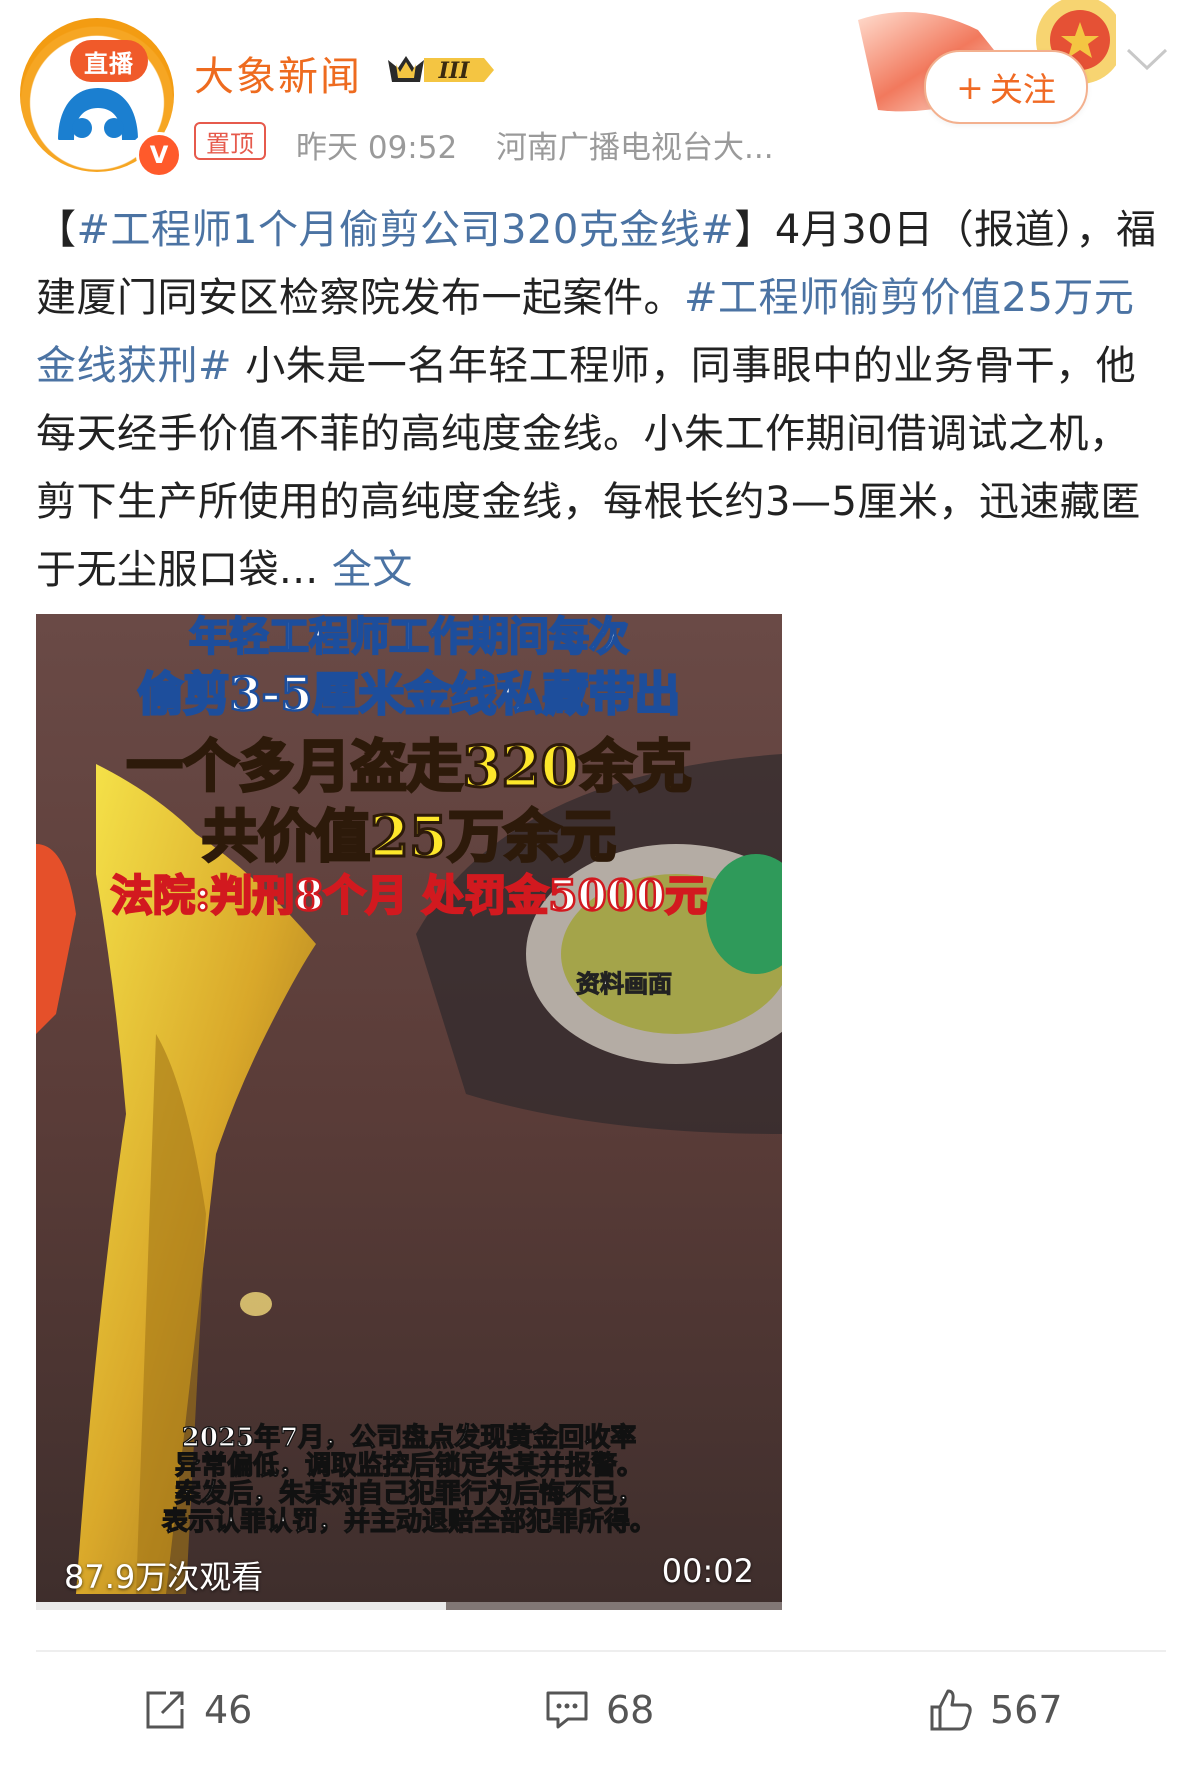  What do you see at coordinates (624, 984) in the screenshot?
I see `video-source-tag: 资料画面` at bounding box center [624, 984].